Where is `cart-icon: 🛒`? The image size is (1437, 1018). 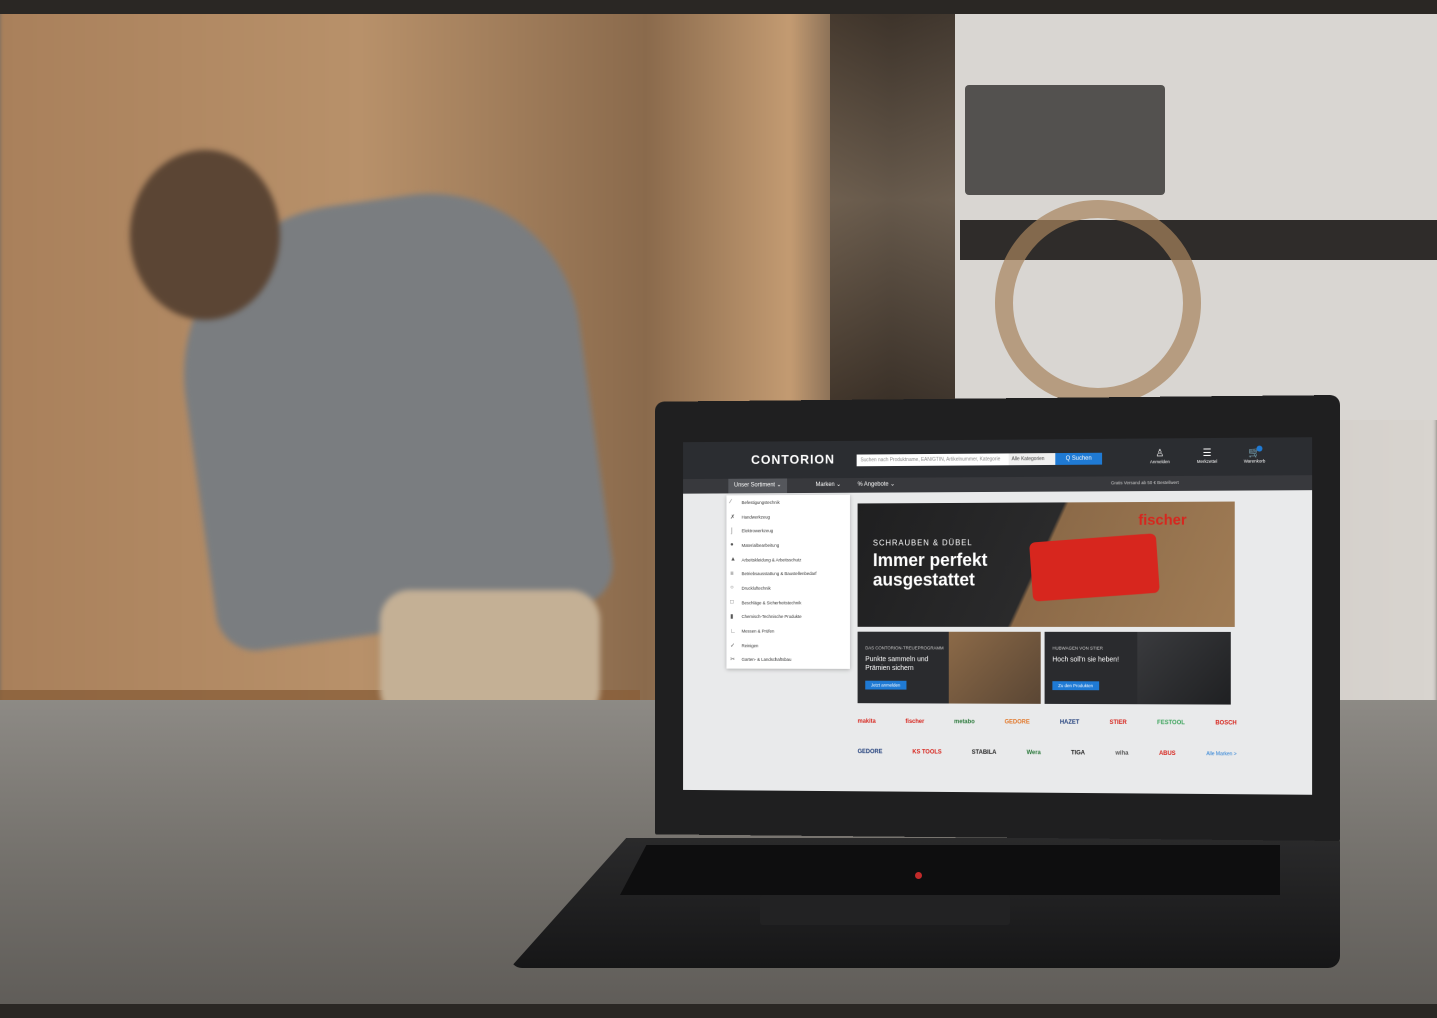 cart-icon: 🛒 is located at coordinates (1254, 453).